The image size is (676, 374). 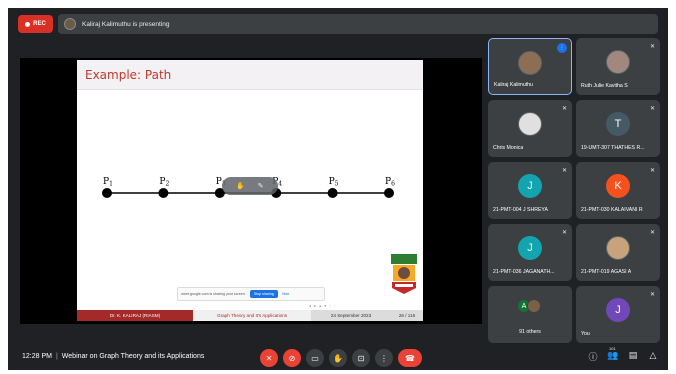 I want to click on raise-hand-button: ✋, so click(x=338, y=358).